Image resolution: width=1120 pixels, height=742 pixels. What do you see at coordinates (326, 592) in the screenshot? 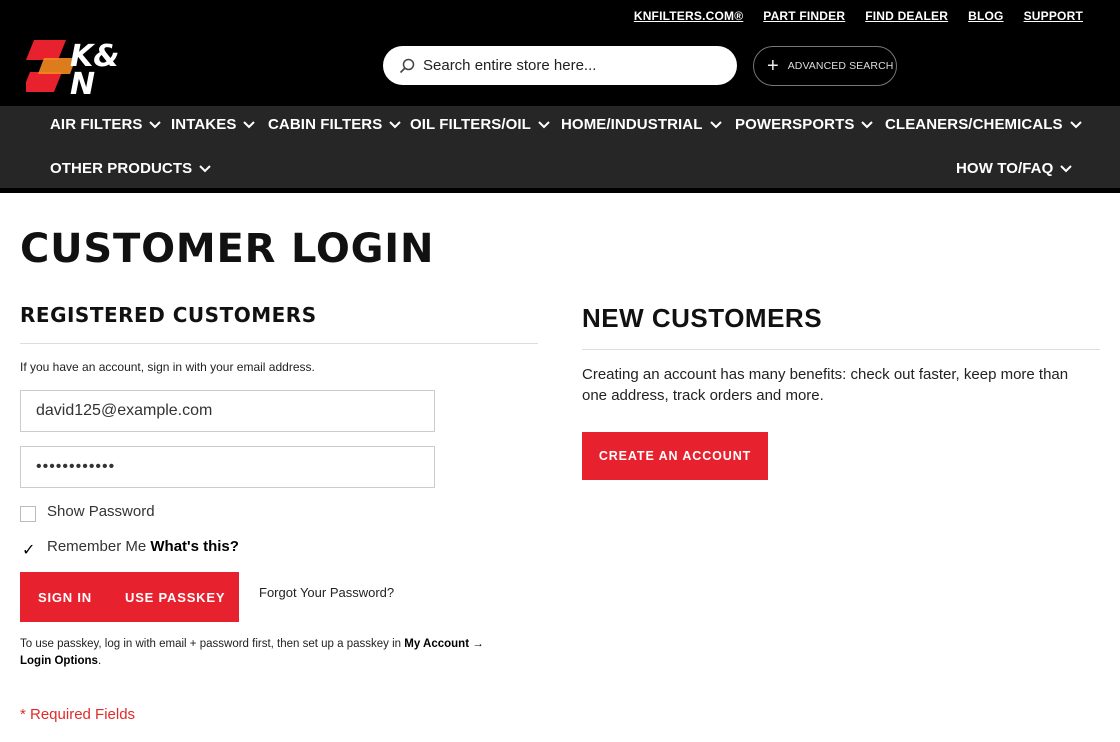
I see `forgot-password-link: Forgot Your Password?` at bounding box center [326, 592].